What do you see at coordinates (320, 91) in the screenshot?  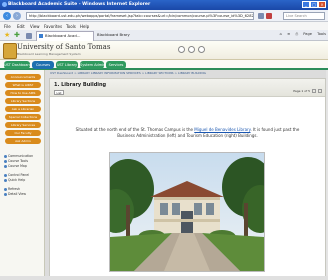 I see `next-page-icon` at bounding box center [320, 91].